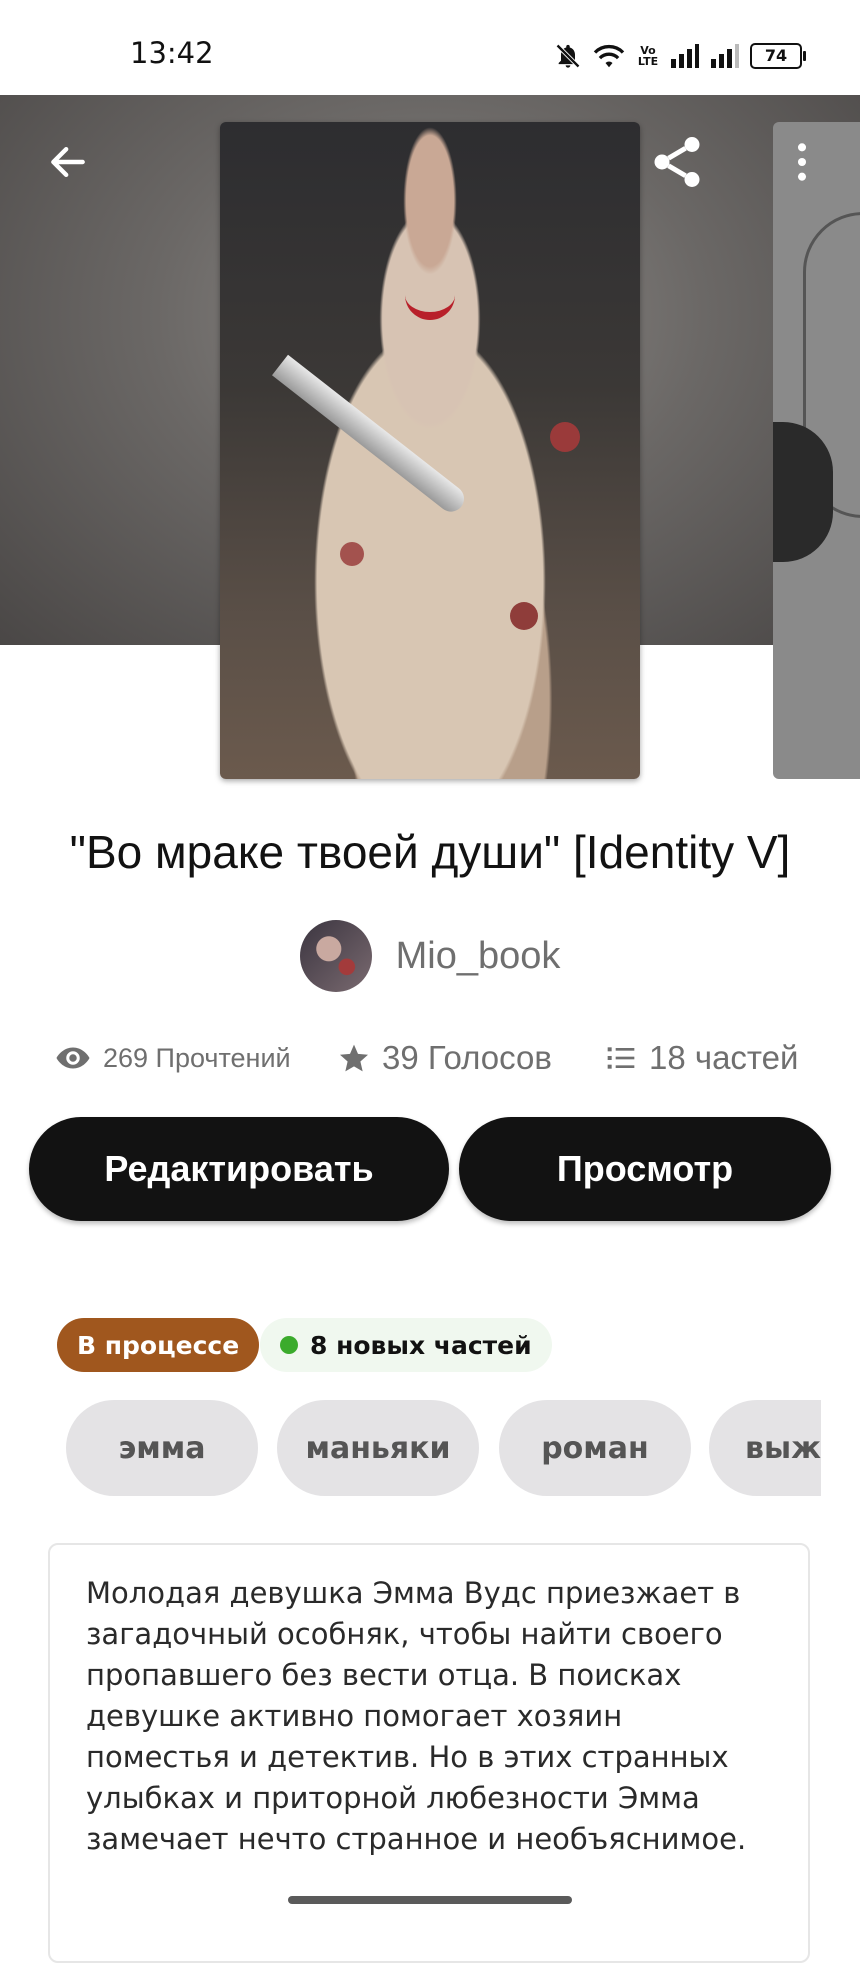 Image resolution: width=860 pixels, height=1963 pixels. I want to click on status-icons: Vo LTE 74, so click(680, 56).